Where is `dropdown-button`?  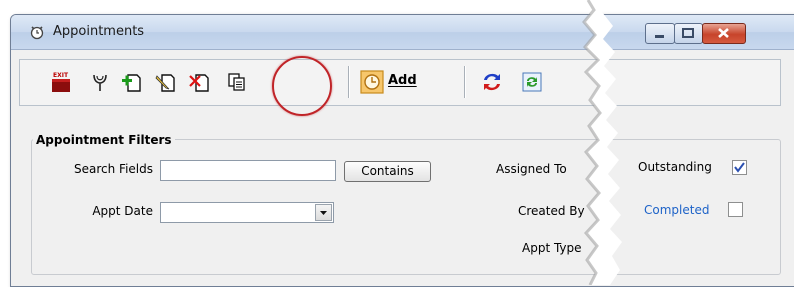 dropdown-button is located at coordinates (323, 212).